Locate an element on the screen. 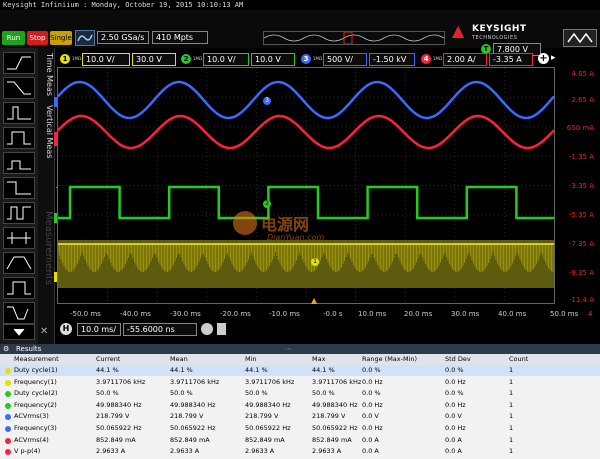  time-position-field: -55.6000 ns is located at coordinates (160, 329).